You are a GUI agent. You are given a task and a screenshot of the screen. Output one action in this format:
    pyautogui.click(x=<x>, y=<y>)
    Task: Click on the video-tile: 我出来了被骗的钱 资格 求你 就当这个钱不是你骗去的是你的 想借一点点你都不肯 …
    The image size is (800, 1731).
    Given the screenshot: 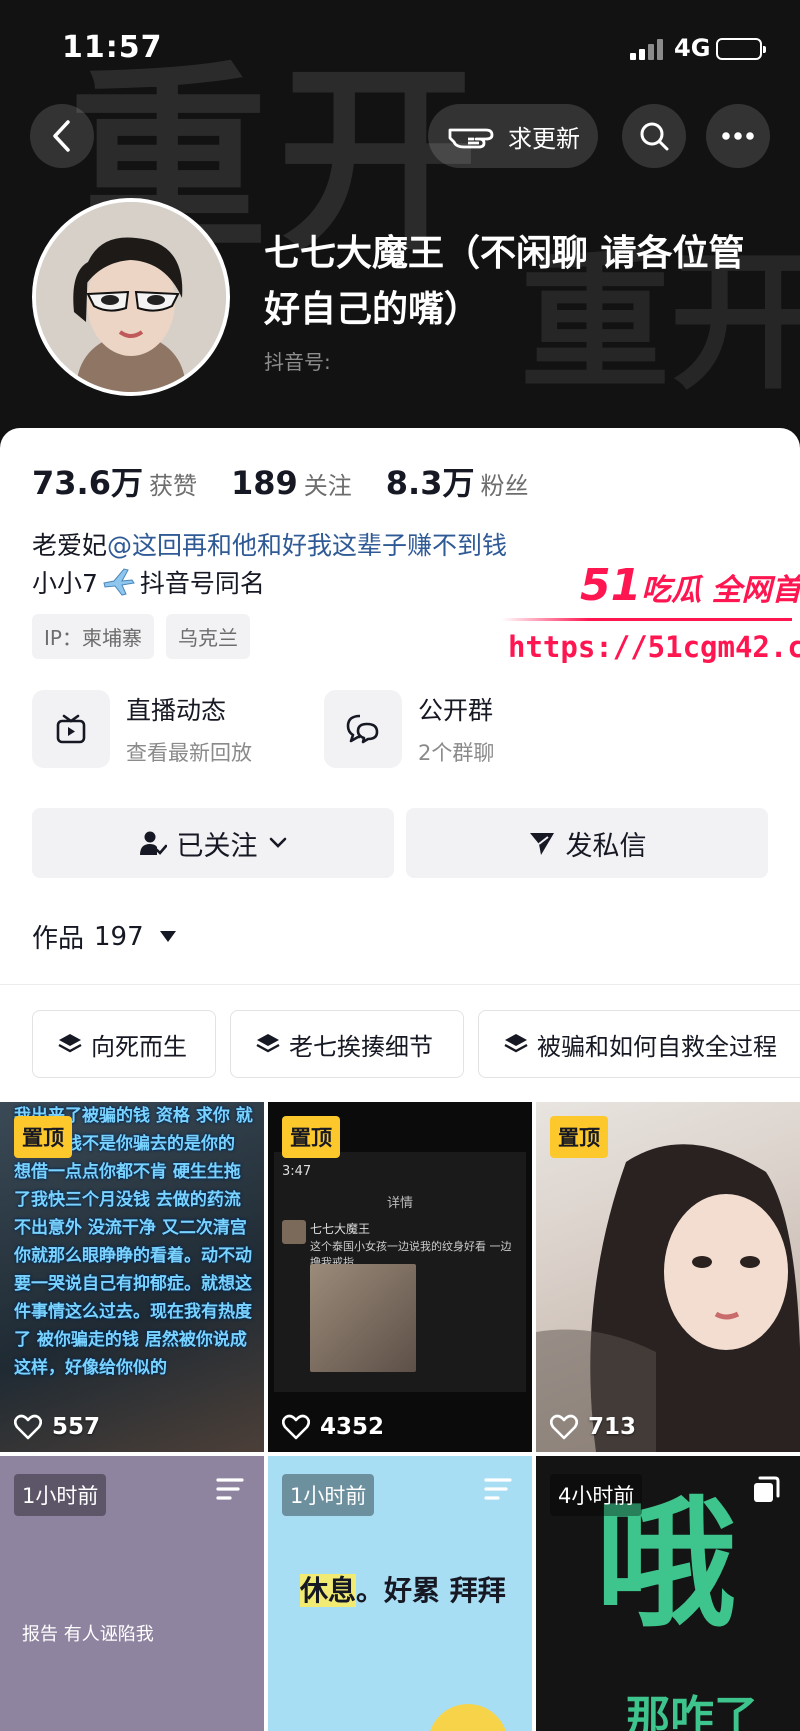 What is the action you would take?
    pyautogui.click(x=132, y=1277)
    